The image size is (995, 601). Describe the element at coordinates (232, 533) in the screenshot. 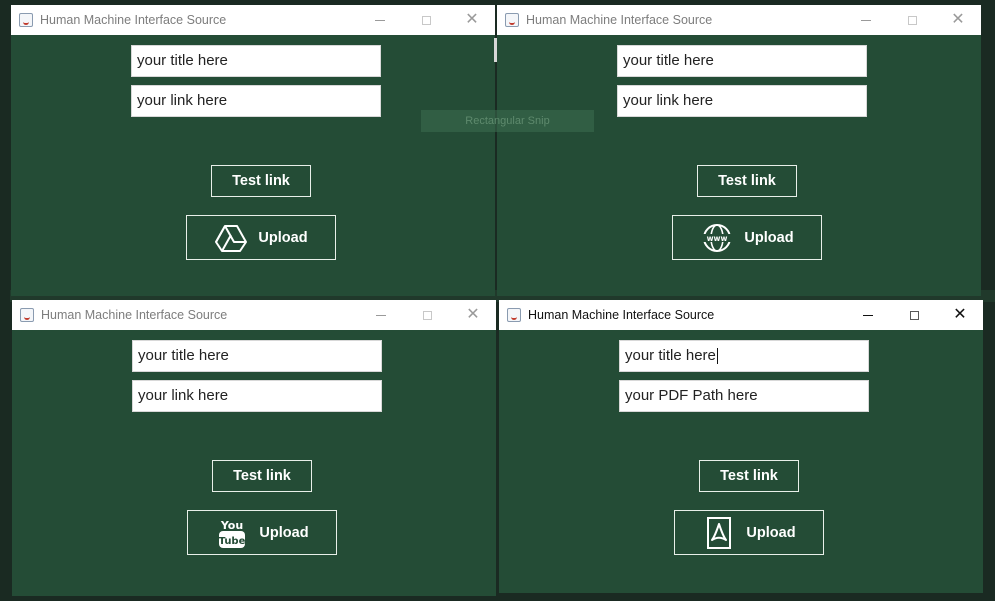

I see `youtube-icon: You Tube` at that location.